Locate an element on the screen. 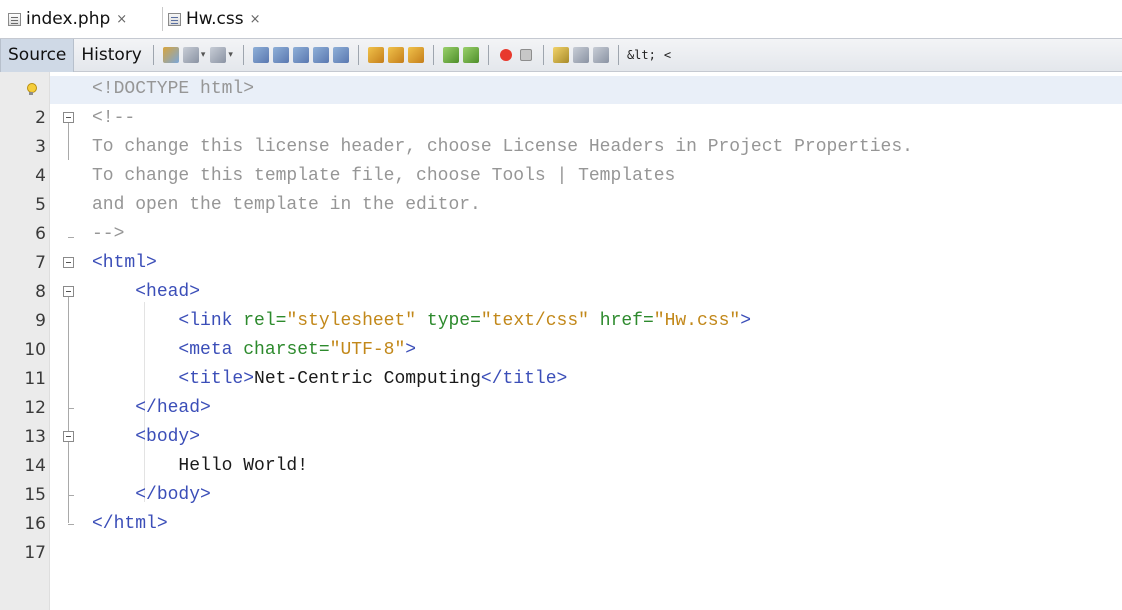 This screenshot has width=1122, height=610. line-number: 9 is located at coordinates (40, 321).